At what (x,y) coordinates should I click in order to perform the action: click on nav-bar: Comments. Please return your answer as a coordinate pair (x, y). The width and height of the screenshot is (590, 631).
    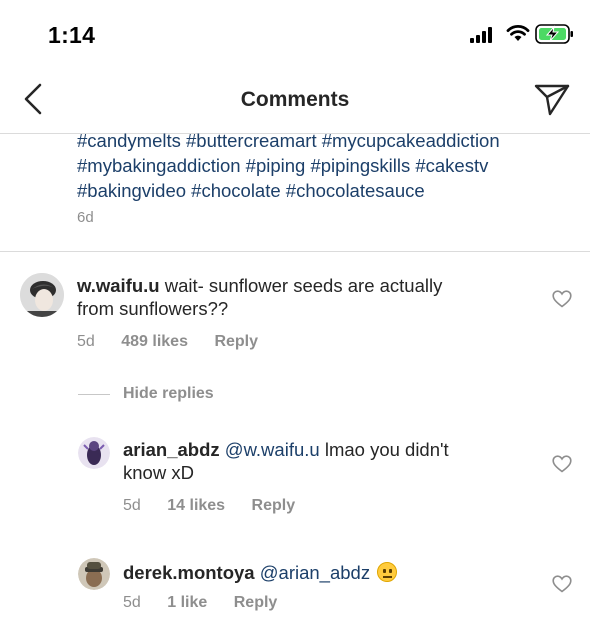
    Looking at the image, I should click on (295, 100).